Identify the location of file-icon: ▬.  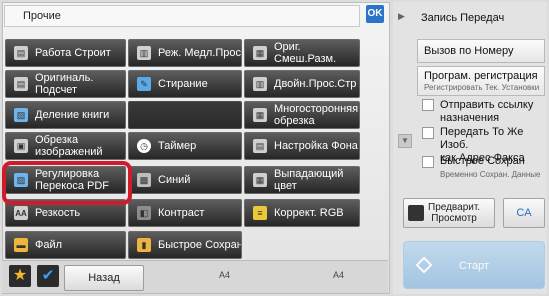
(21, 245).